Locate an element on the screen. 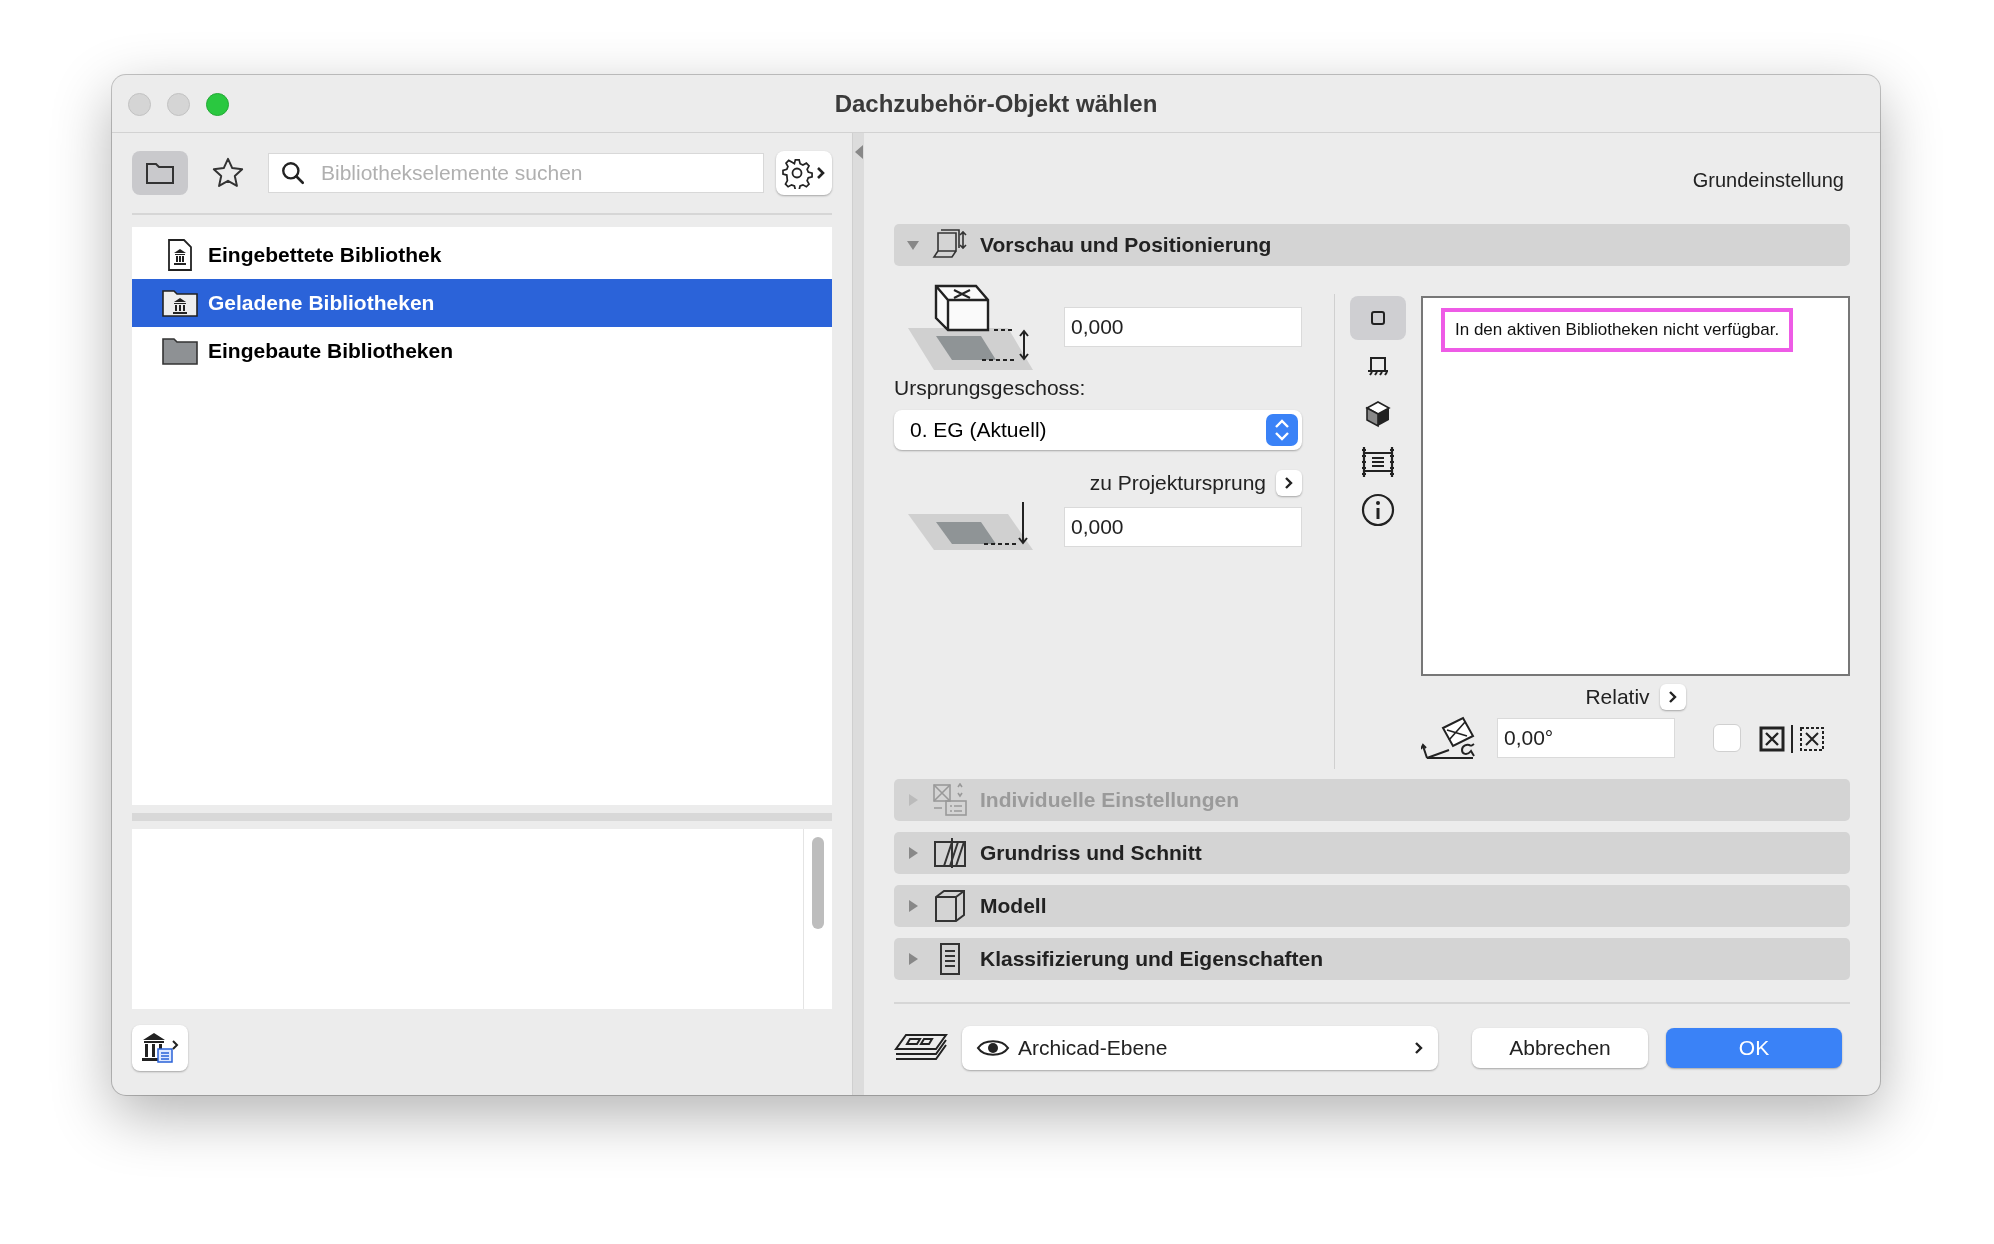 This screenshot has height=1244, width=1994. elevation-field: 0,000 is located at coordinates (1183, 327).